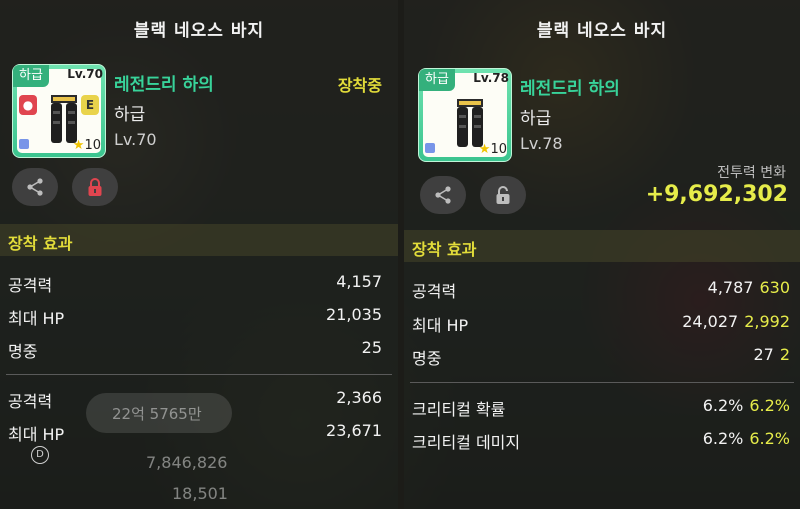 The image size is (800, 509). What do you see at coordinates (90, 105) in the screenshot?
I see `equipped-badge: E` at bounding box center [90, 105].